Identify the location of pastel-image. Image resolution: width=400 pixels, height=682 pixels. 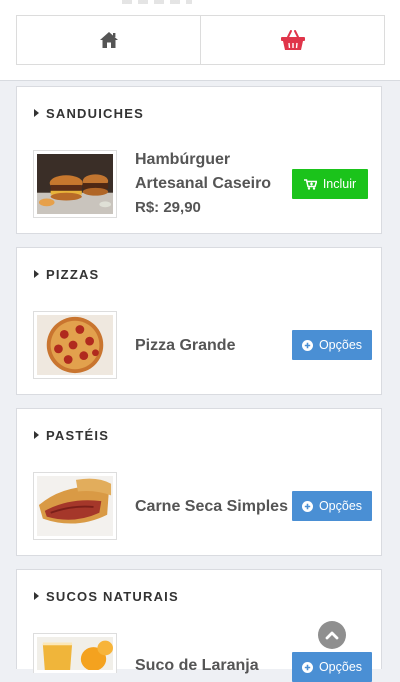
(75, 506).